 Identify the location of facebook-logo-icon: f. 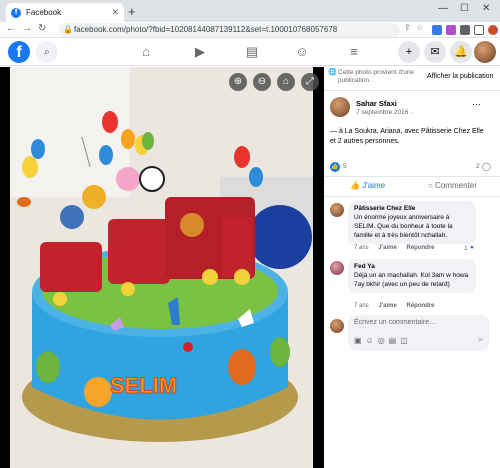
(19, 52).